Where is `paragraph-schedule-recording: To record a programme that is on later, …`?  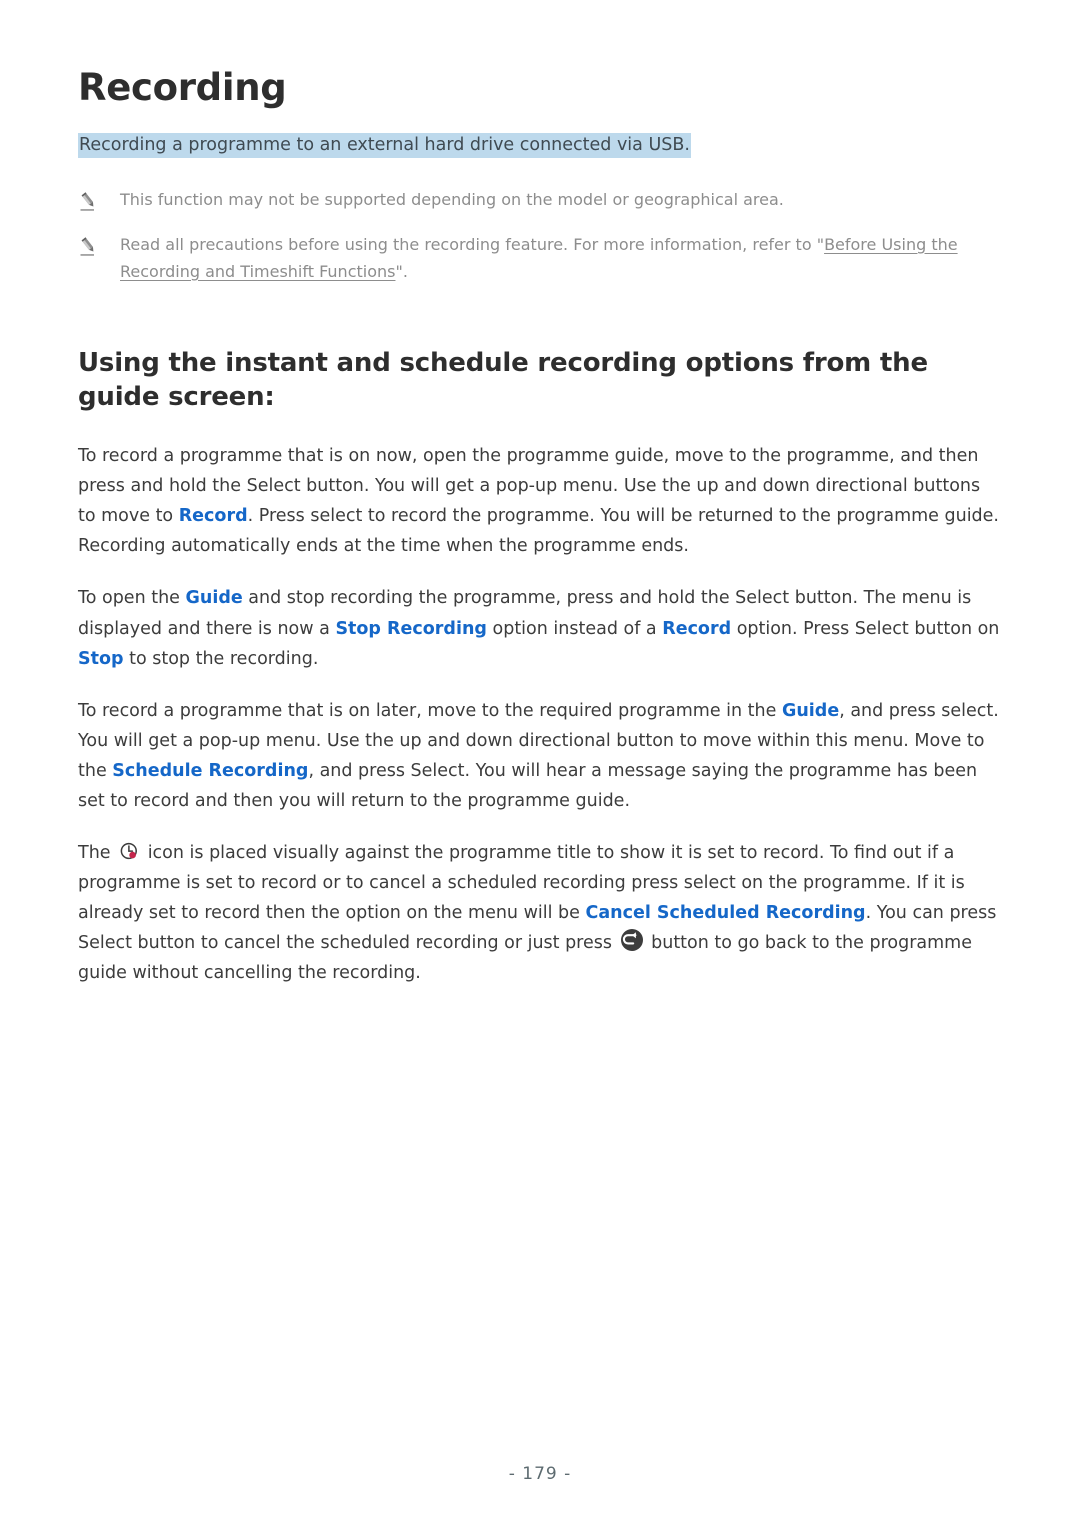
paragraph-schedule-recording: To record a programme that is on later, … is located at coordinates (540, 756).